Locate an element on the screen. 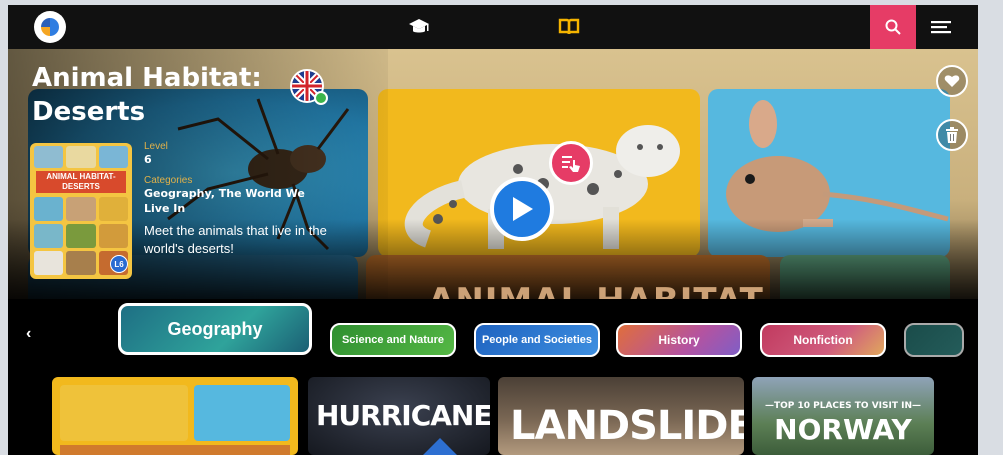 The height and width of the screenshot is (455, 1003). book-card-deserts is located at coordinates (175, 416).